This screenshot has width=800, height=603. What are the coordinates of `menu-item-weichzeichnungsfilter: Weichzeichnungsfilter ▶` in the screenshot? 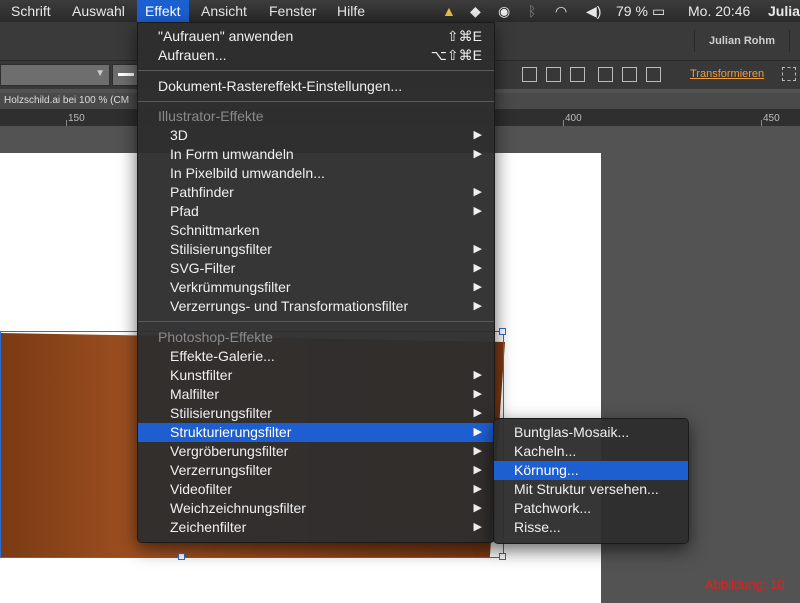 It's located at (316, 508).